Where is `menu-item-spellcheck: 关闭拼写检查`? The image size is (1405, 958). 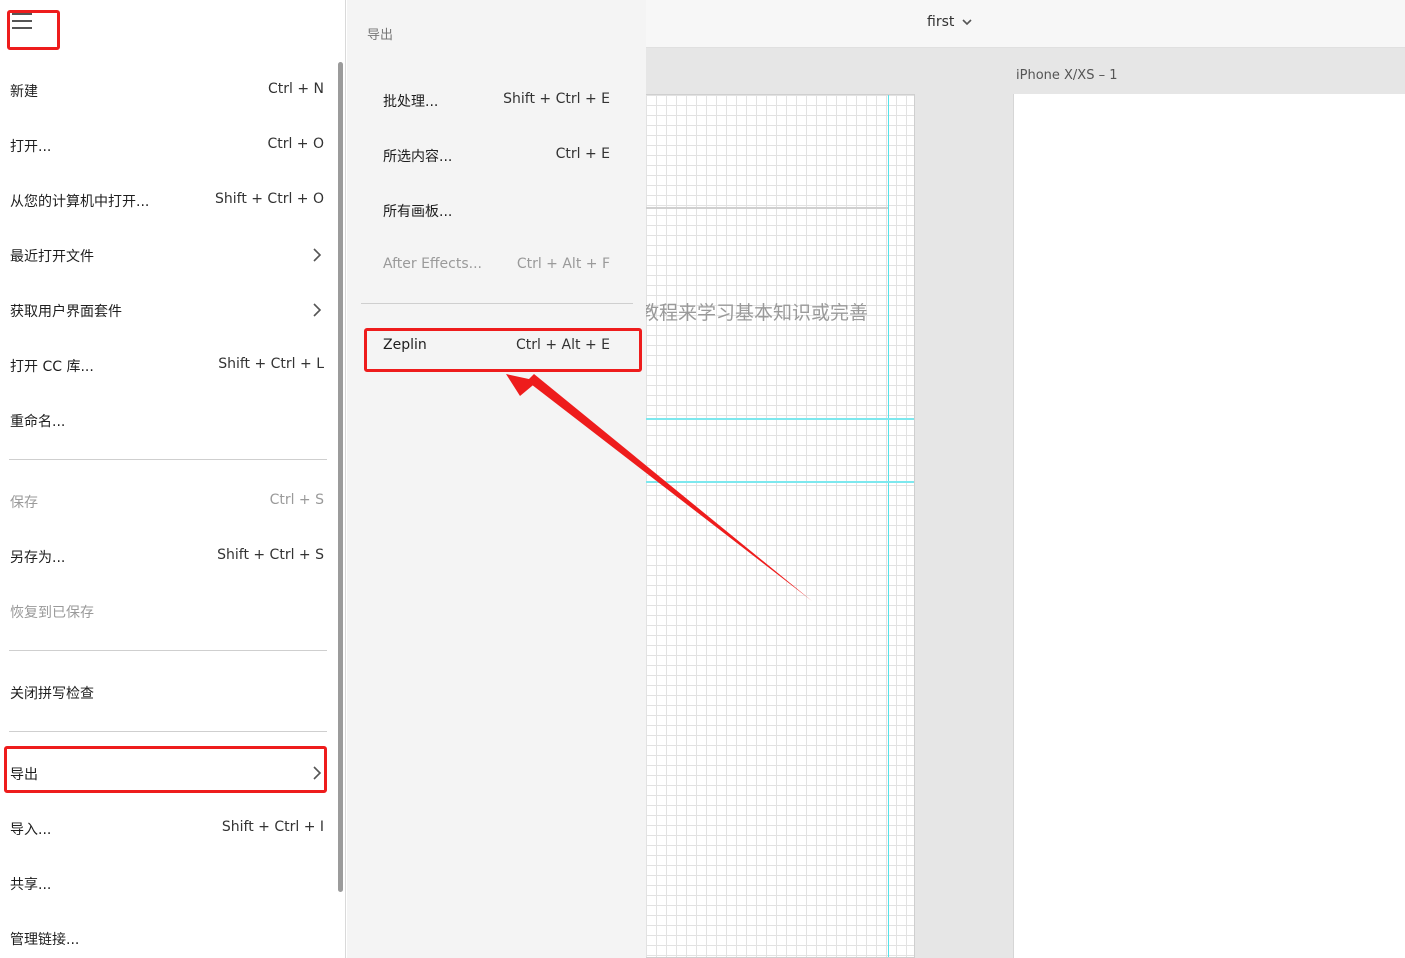 menu-item-spellcheck: 关闭拼写检查 is located at coordinates (168, 692).